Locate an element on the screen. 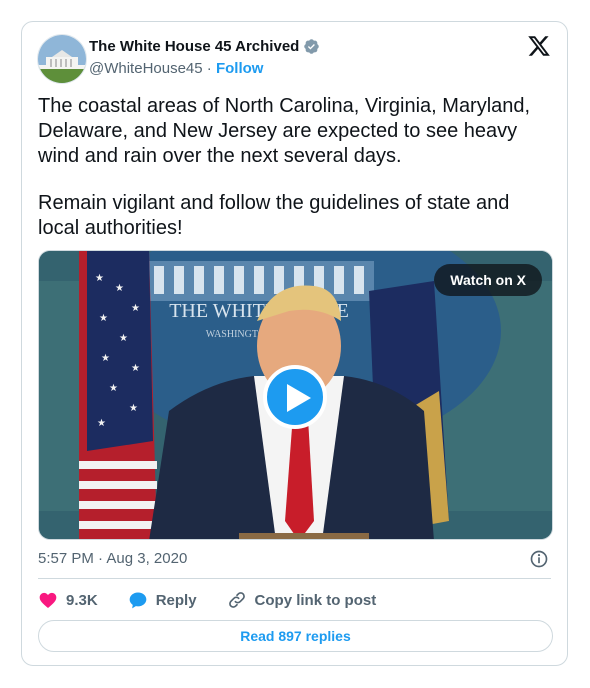 This screenshot has width=590, height=688. author-name-row: The White House 45 Archived is located at coordinates (204, 46).